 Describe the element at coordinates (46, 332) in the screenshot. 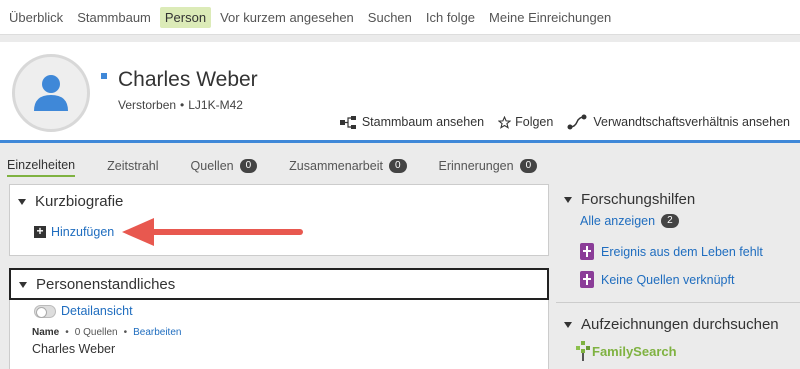

I see `name-fact-label: Name` at that location.